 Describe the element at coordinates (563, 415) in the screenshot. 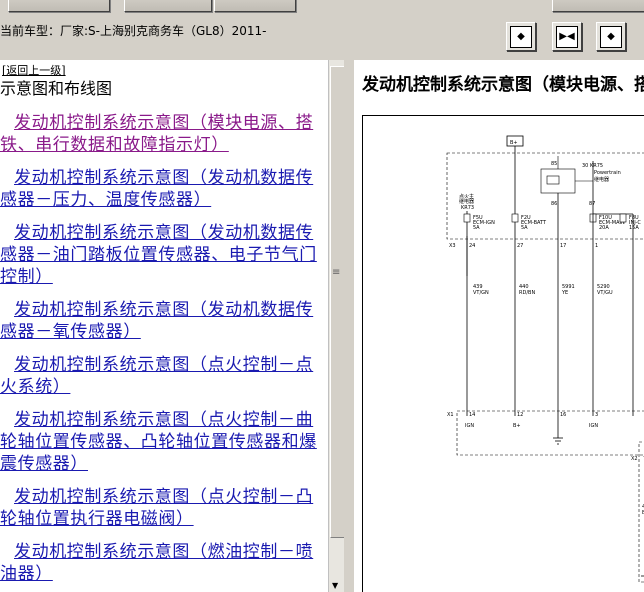

I see `x1-pin: 16` at that location.